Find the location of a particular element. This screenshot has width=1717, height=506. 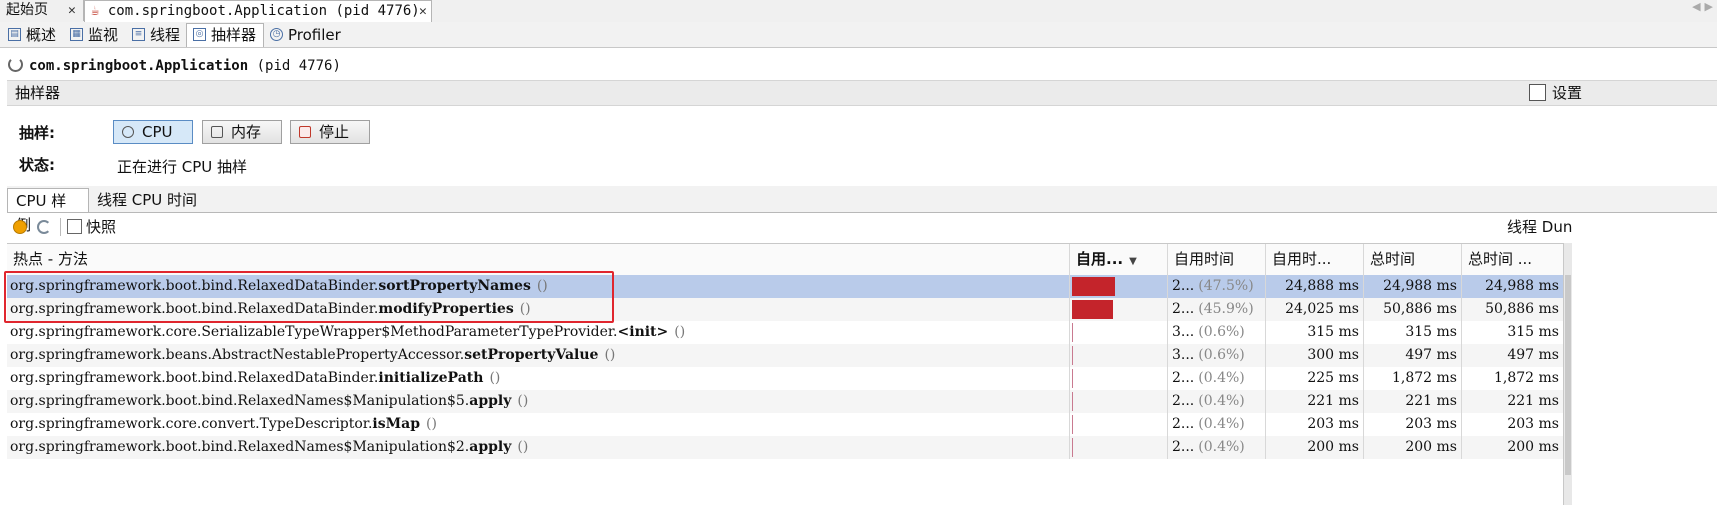

column-header-total-time: 总时间 is located at coordinates (1412, 259).